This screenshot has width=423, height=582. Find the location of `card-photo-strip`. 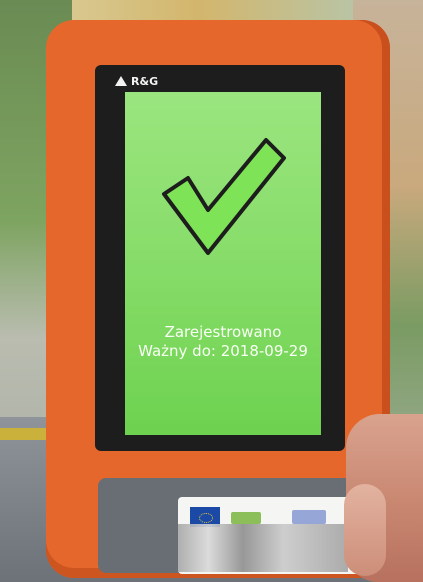

card-photo-strip is located at coordinates (263, 548).